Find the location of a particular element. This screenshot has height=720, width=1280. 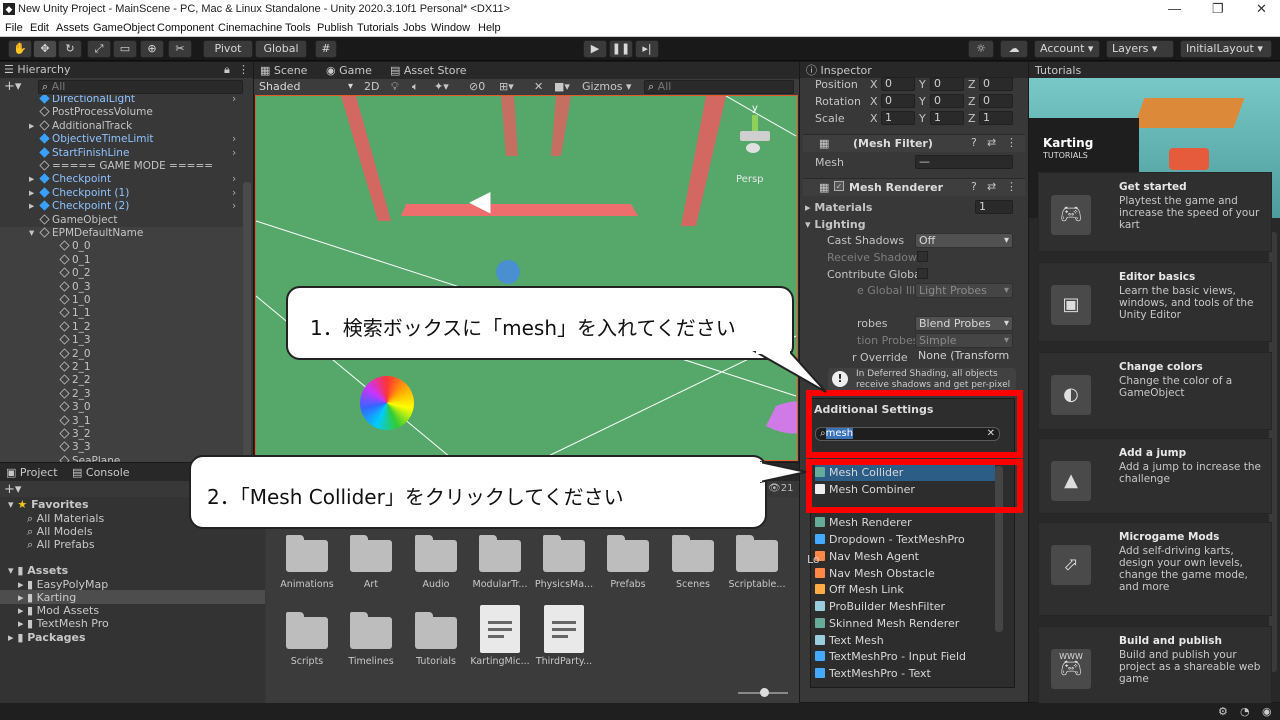

hierarchy-item: ▸ Checkpoint › is located at coordinates (125, 179).